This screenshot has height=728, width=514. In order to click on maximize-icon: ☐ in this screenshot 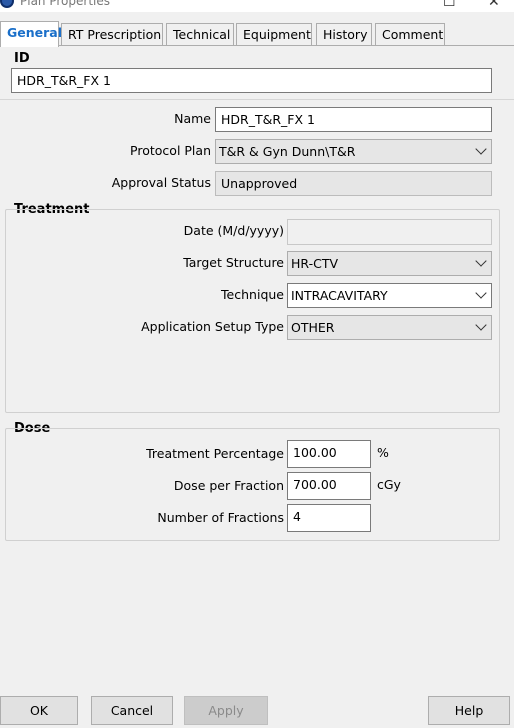, I will do `click(449, 5)`.